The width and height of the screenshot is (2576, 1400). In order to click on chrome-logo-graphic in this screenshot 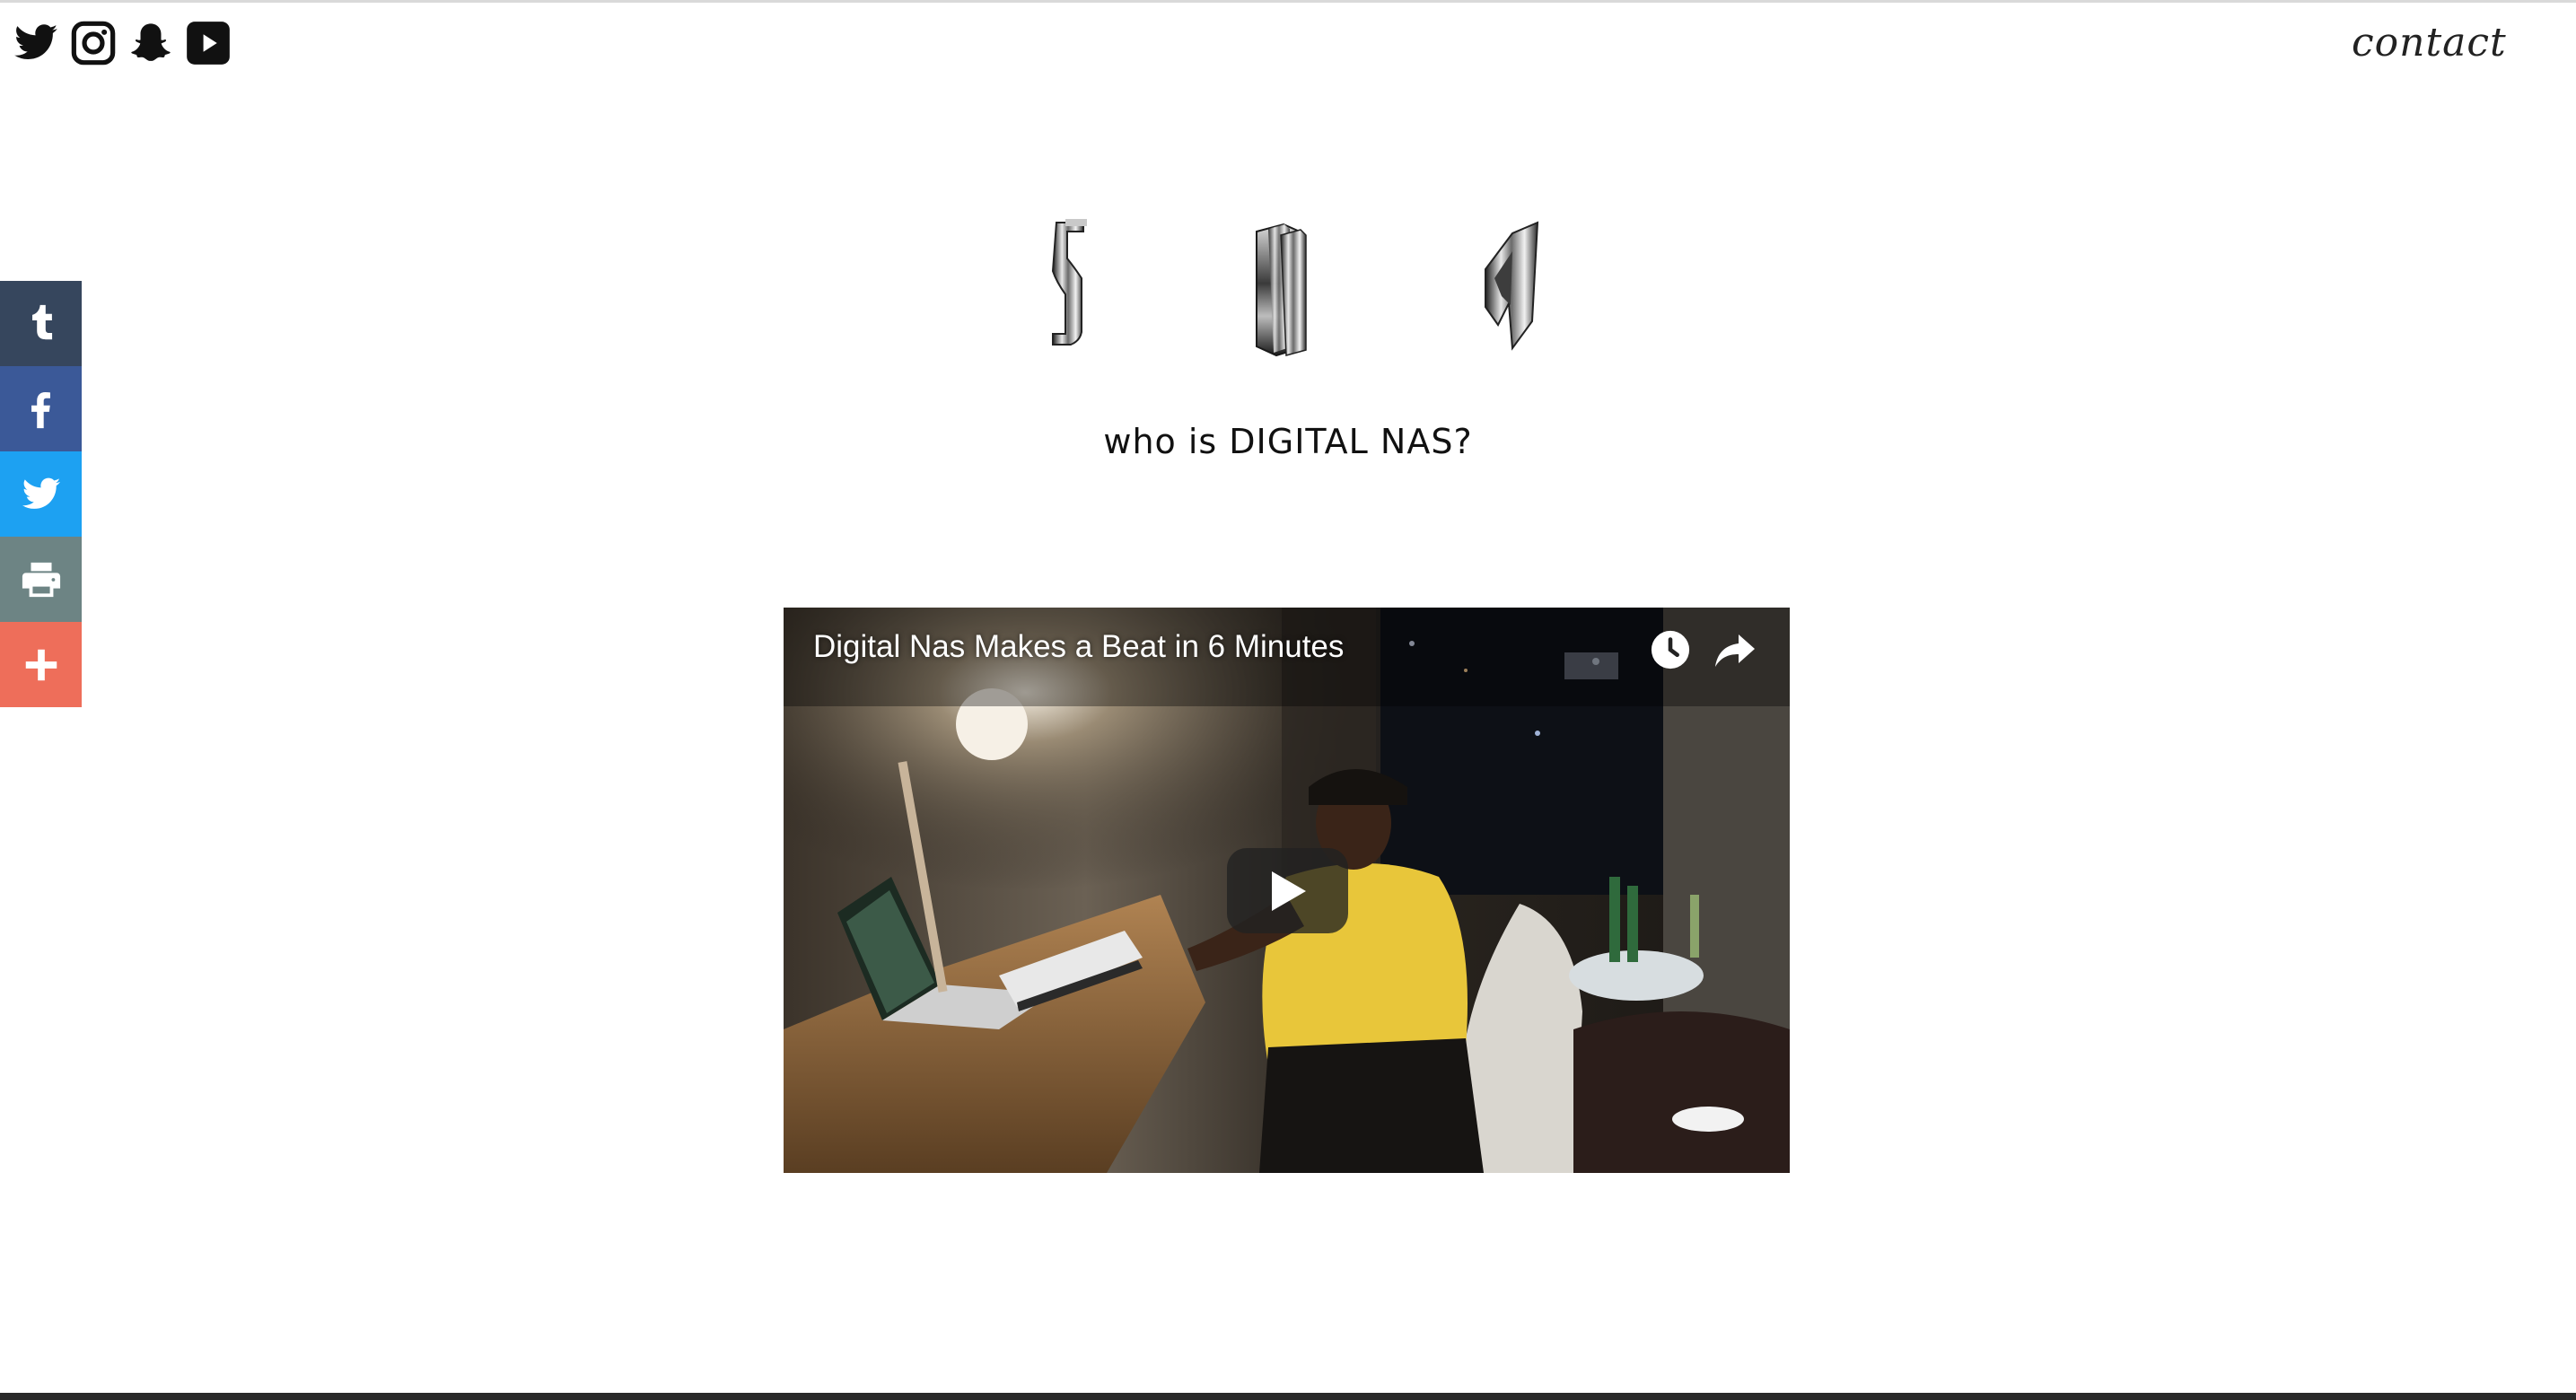, I will do `click(1295, 288)`.